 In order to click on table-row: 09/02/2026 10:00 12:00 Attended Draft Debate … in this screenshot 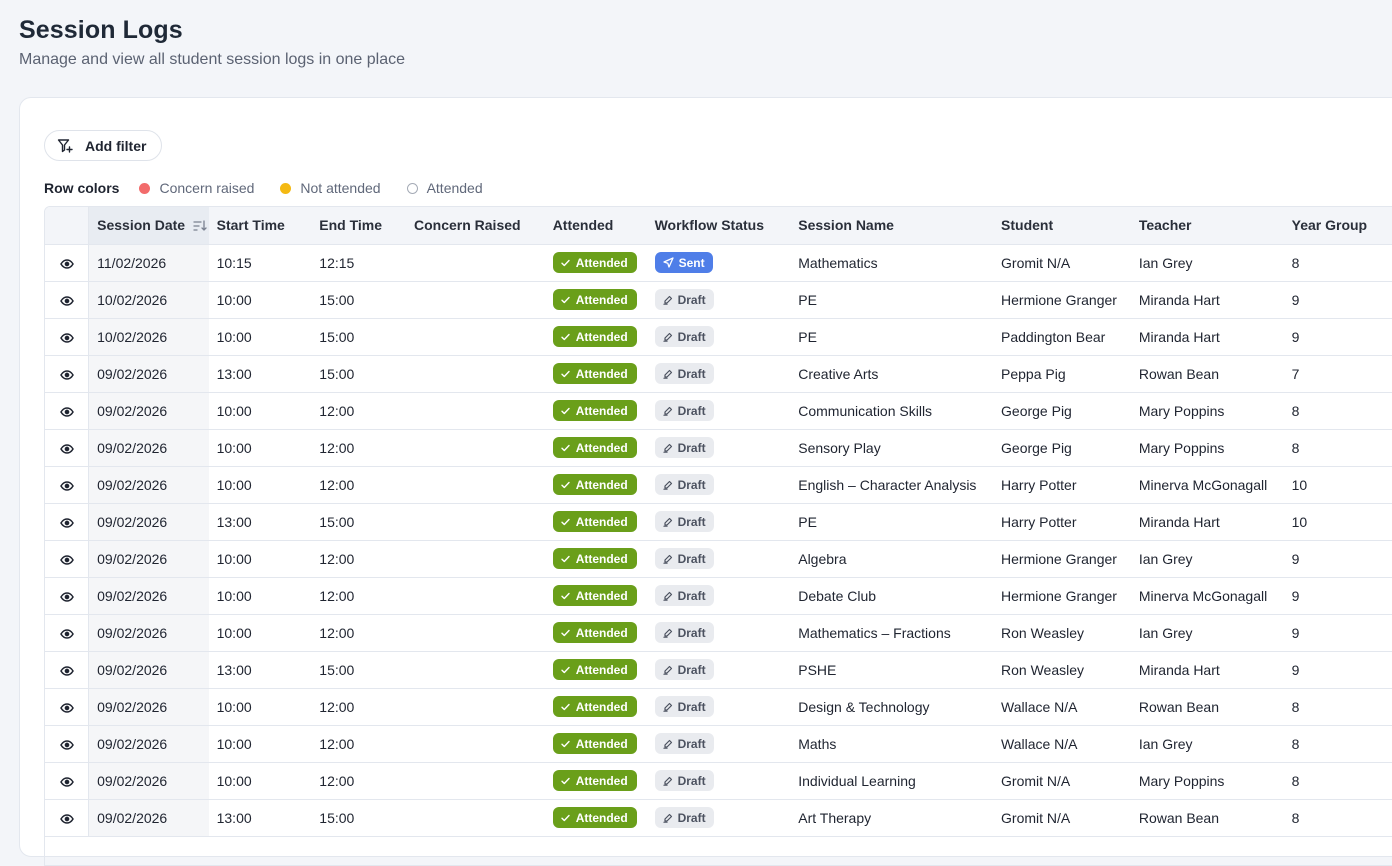, I will do `click(718, 596)`.